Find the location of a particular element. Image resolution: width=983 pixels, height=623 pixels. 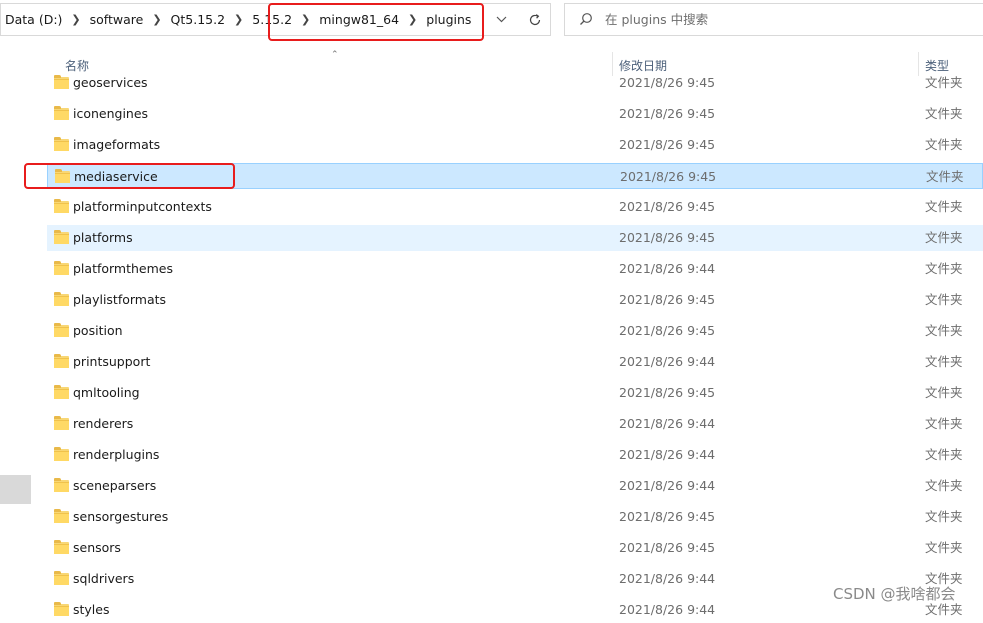

file-row: platforms 2021/8/26 9:45 文件夹 is located at coordinates (515, 238).